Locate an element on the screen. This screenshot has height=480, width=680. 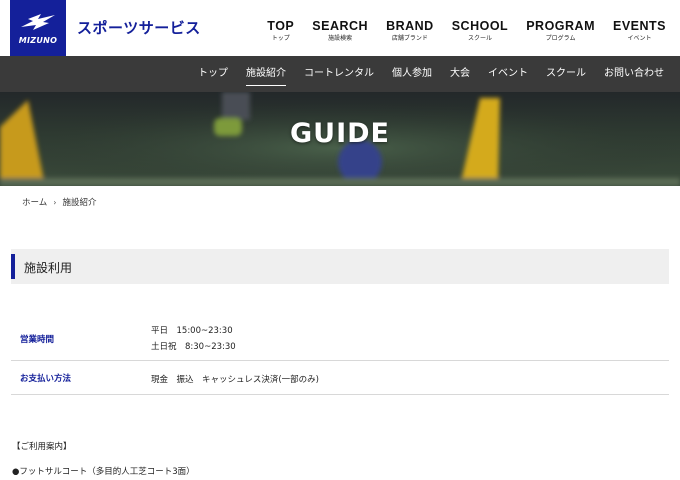
top-nav-sublabel: トップ is located at coordinates (280, 38).